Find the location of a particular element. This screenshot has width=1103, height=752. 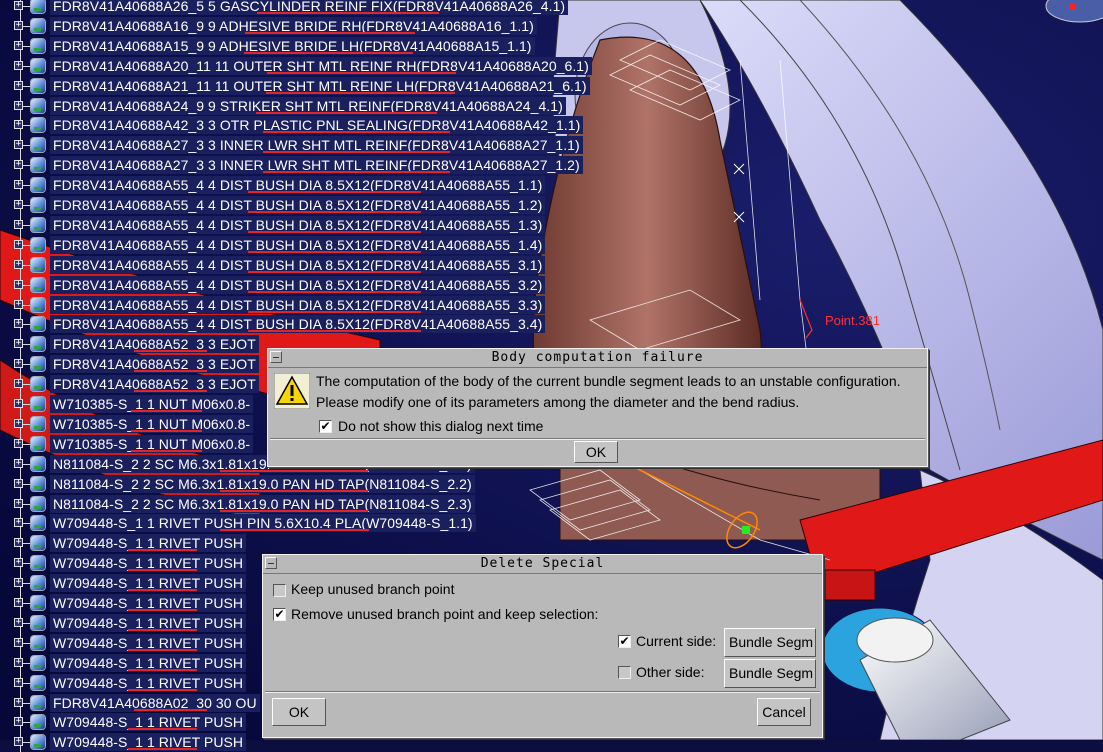

other-side-field: Bundle Segm is located at coordinates (770, 673).